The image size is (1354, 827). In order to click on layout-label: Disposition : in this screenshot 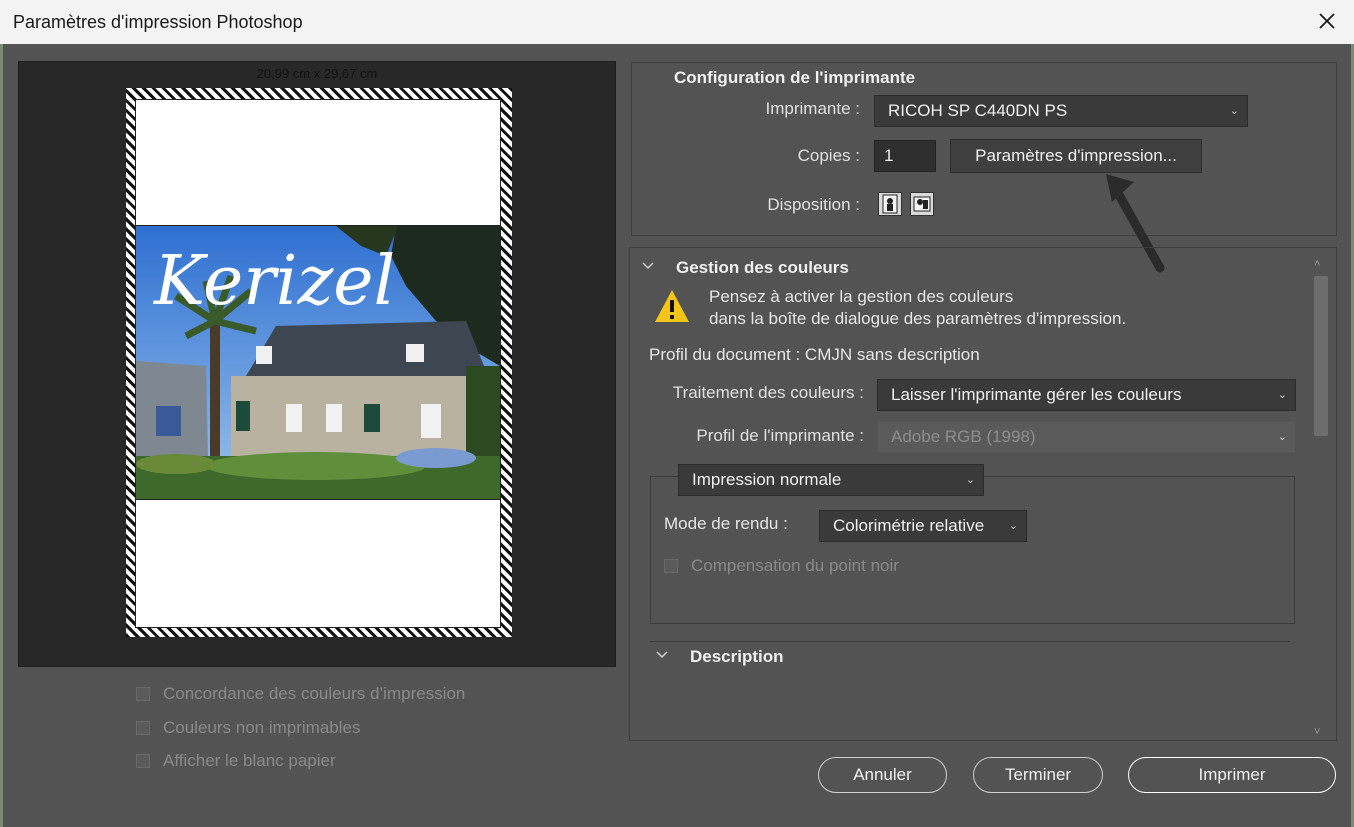, I will do `click(813, 204)`.